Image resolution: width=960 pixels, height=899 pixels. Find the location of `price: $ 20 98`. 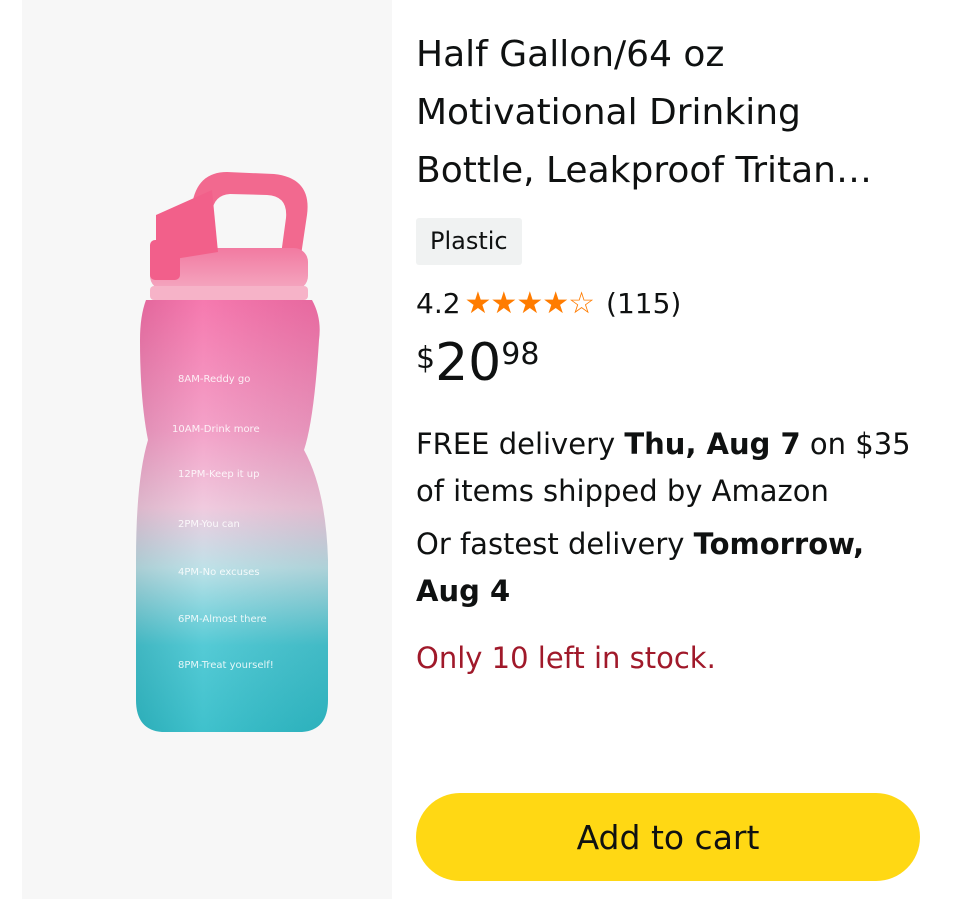

price: $ 20 98 is located at coordinates (676, 365).